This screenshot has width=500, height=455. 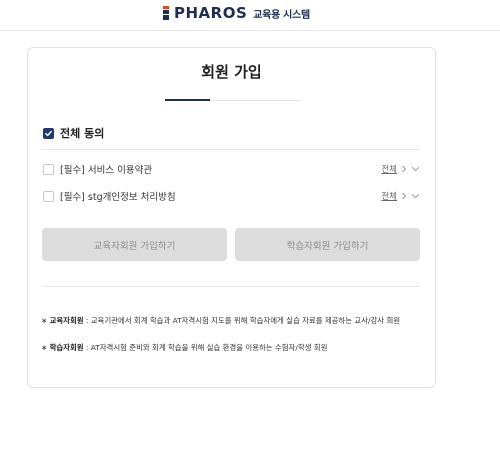 I want to click on agree-all-row: 전체 동의, so click(x=73, y=133).